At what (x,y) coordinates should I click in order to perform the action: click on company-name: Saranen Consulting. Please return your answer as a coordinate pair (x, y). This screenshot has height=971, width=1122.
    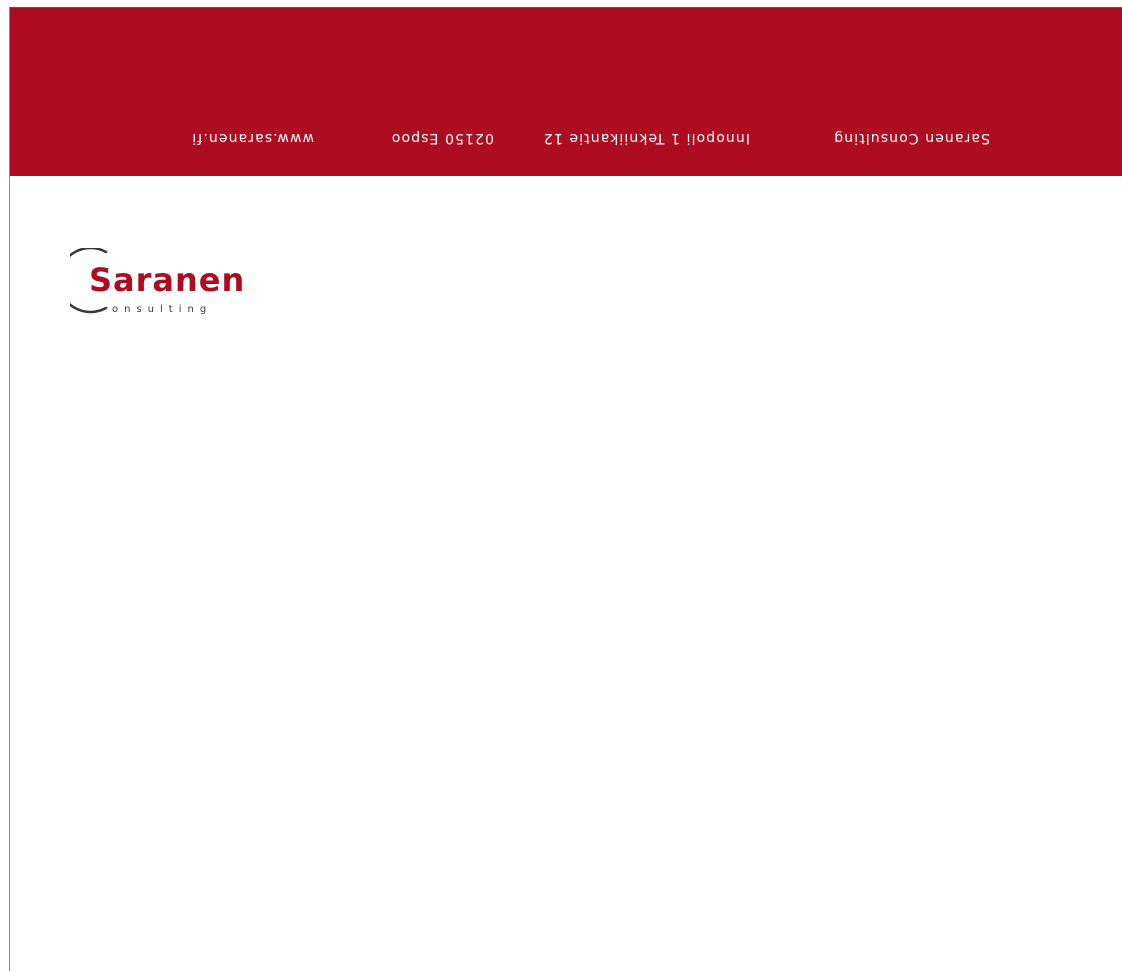
    Looking at the image, I should click on (911, 138).